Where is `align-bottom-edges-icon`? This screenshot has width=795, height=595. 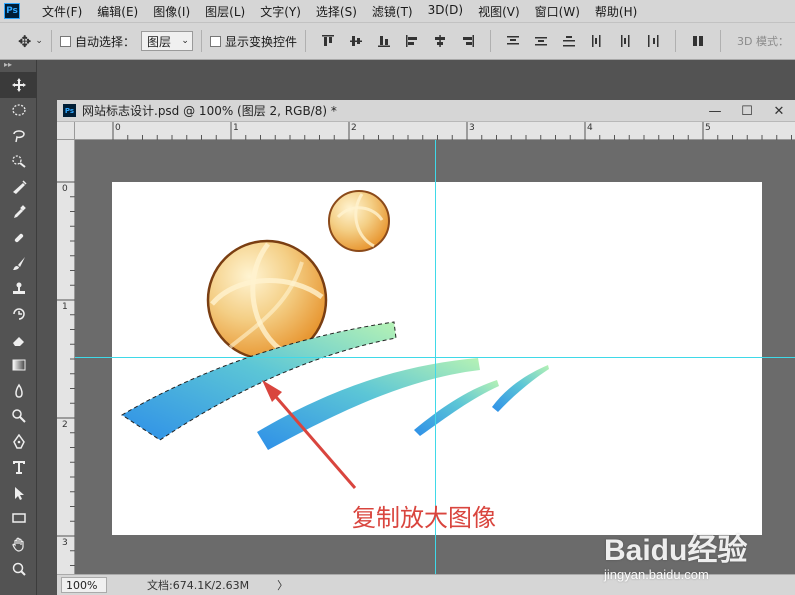 align-bottom-edges-icon is located at coordinates (384, 41).